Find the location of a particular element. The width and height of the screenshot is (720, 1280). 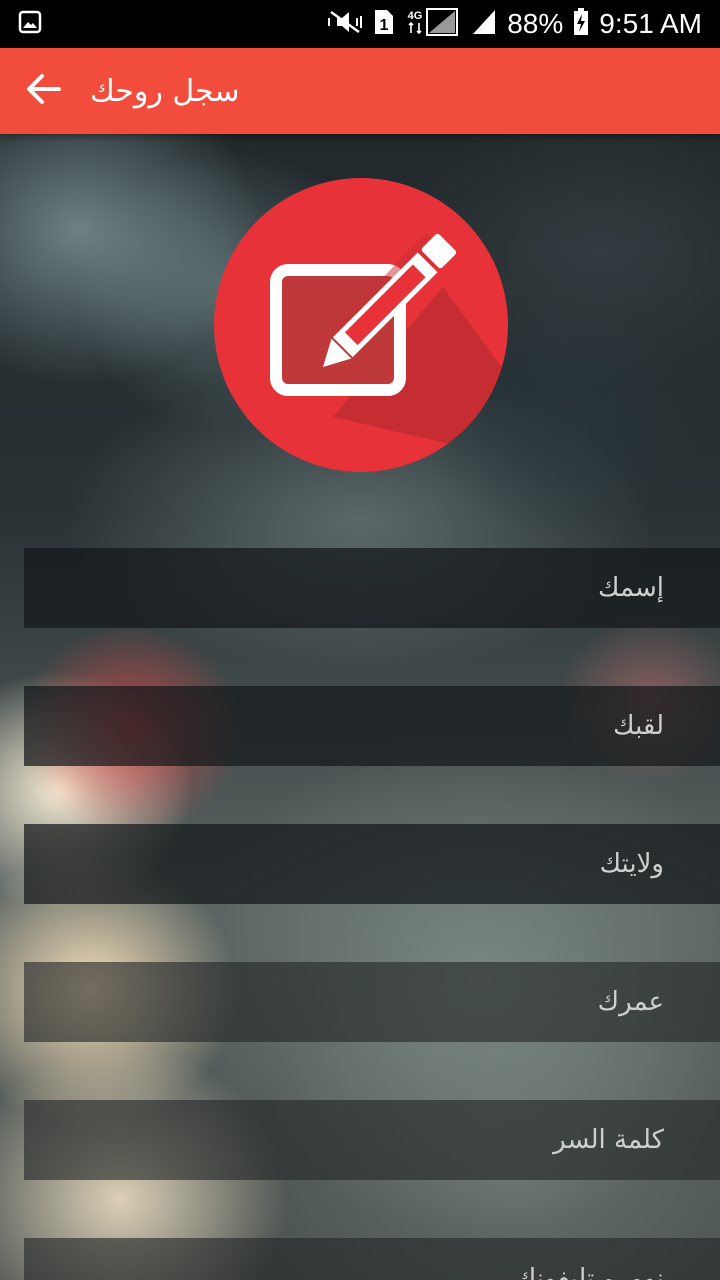

state-placeholder: ولايتك is located at coordinates (631, 864).